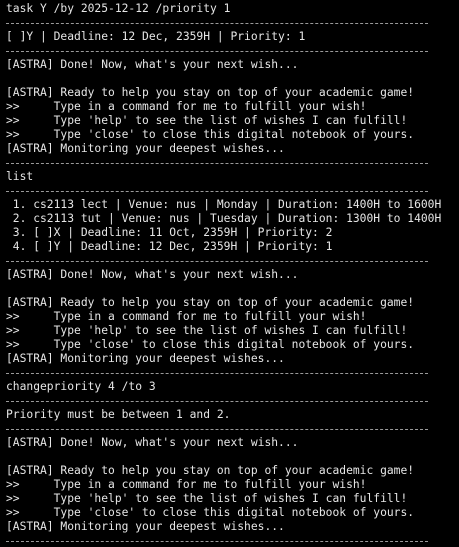 This screenshot has height=547, width=459. I want to click on command-line: changepriority 4 /to 3, so click(81, 386).